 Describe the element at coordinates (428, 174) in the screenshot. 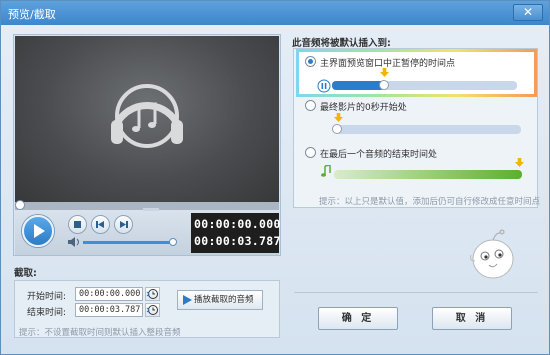

I see `after-last-audio-track` at that location.